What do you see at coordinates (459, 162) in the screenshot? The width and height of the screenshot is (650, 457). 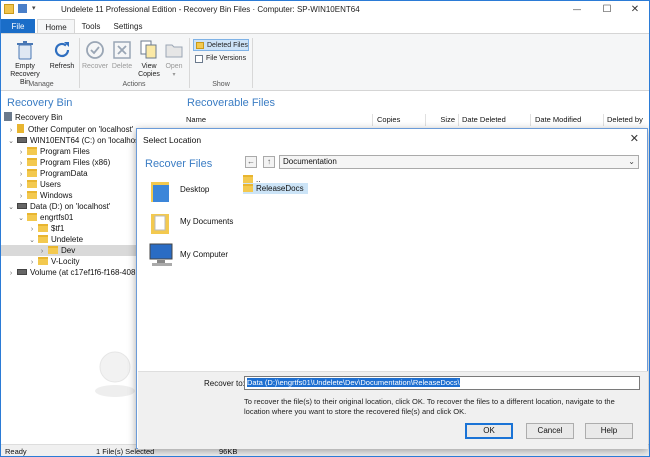 I see `location-combo: Documentation ⌄` at bounding box center [459, 162].